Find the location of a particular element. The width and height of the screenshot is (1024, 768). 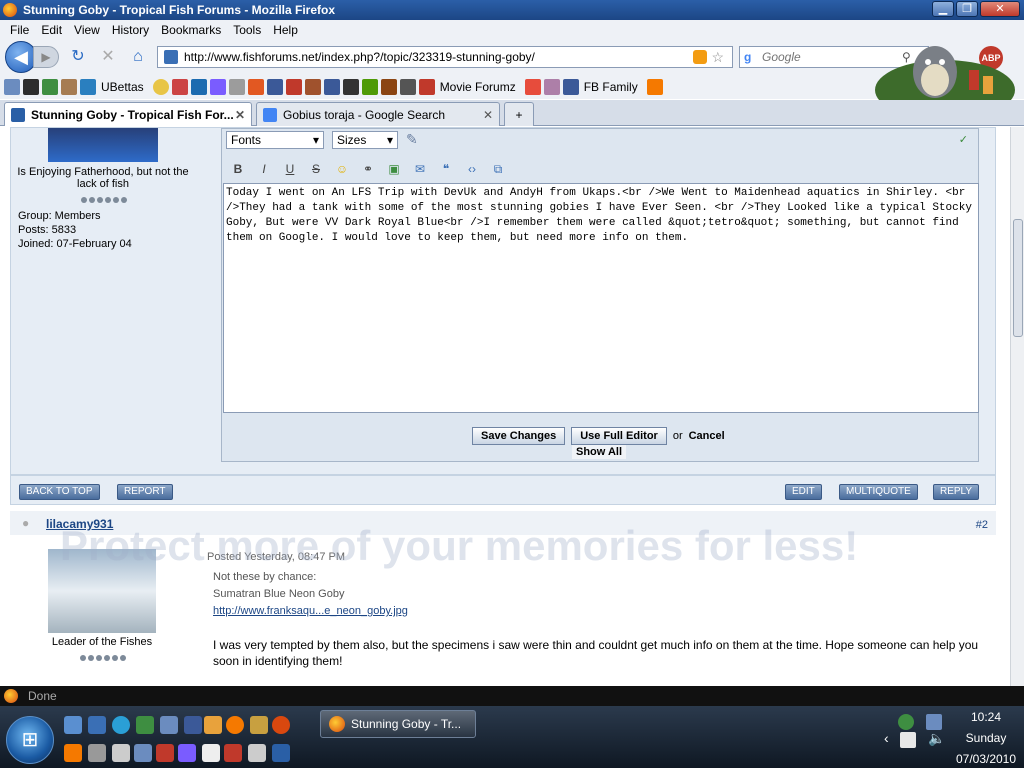

image-icon: ▣ is located at coordinates (394, 169).